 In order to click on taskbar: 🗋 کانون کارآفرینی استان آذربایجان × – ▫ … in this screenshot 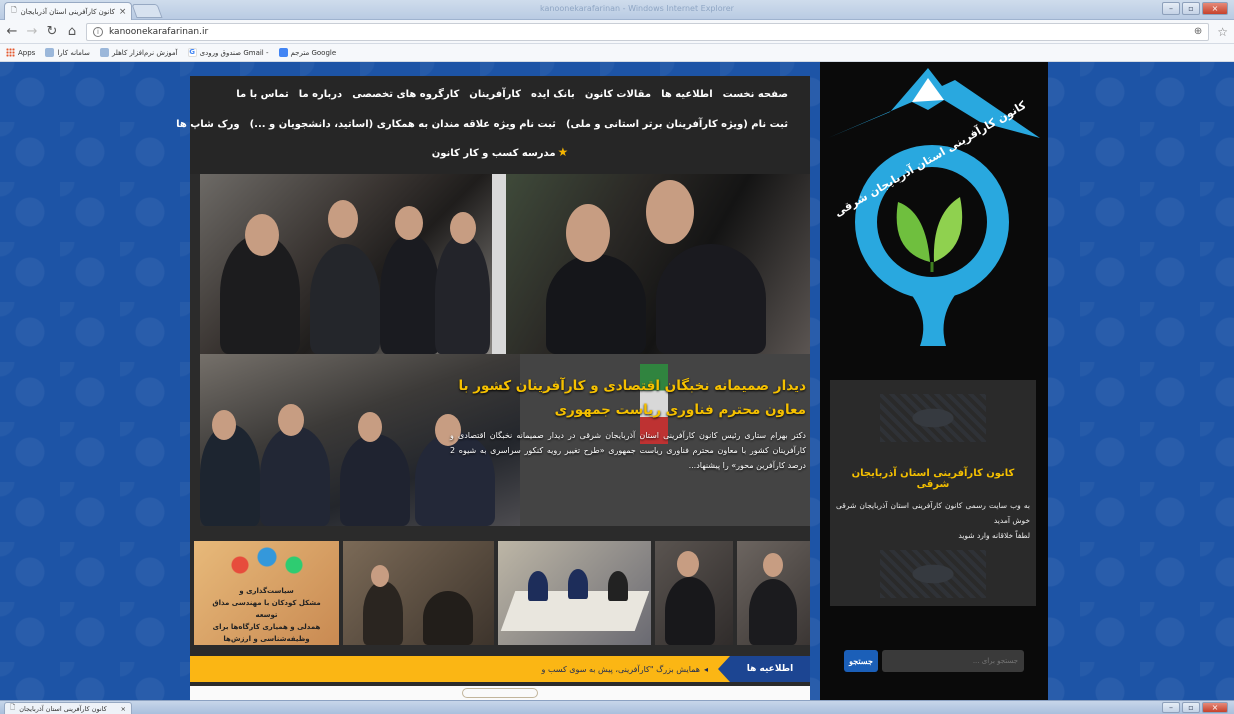, I will do `click(617, 707)`.